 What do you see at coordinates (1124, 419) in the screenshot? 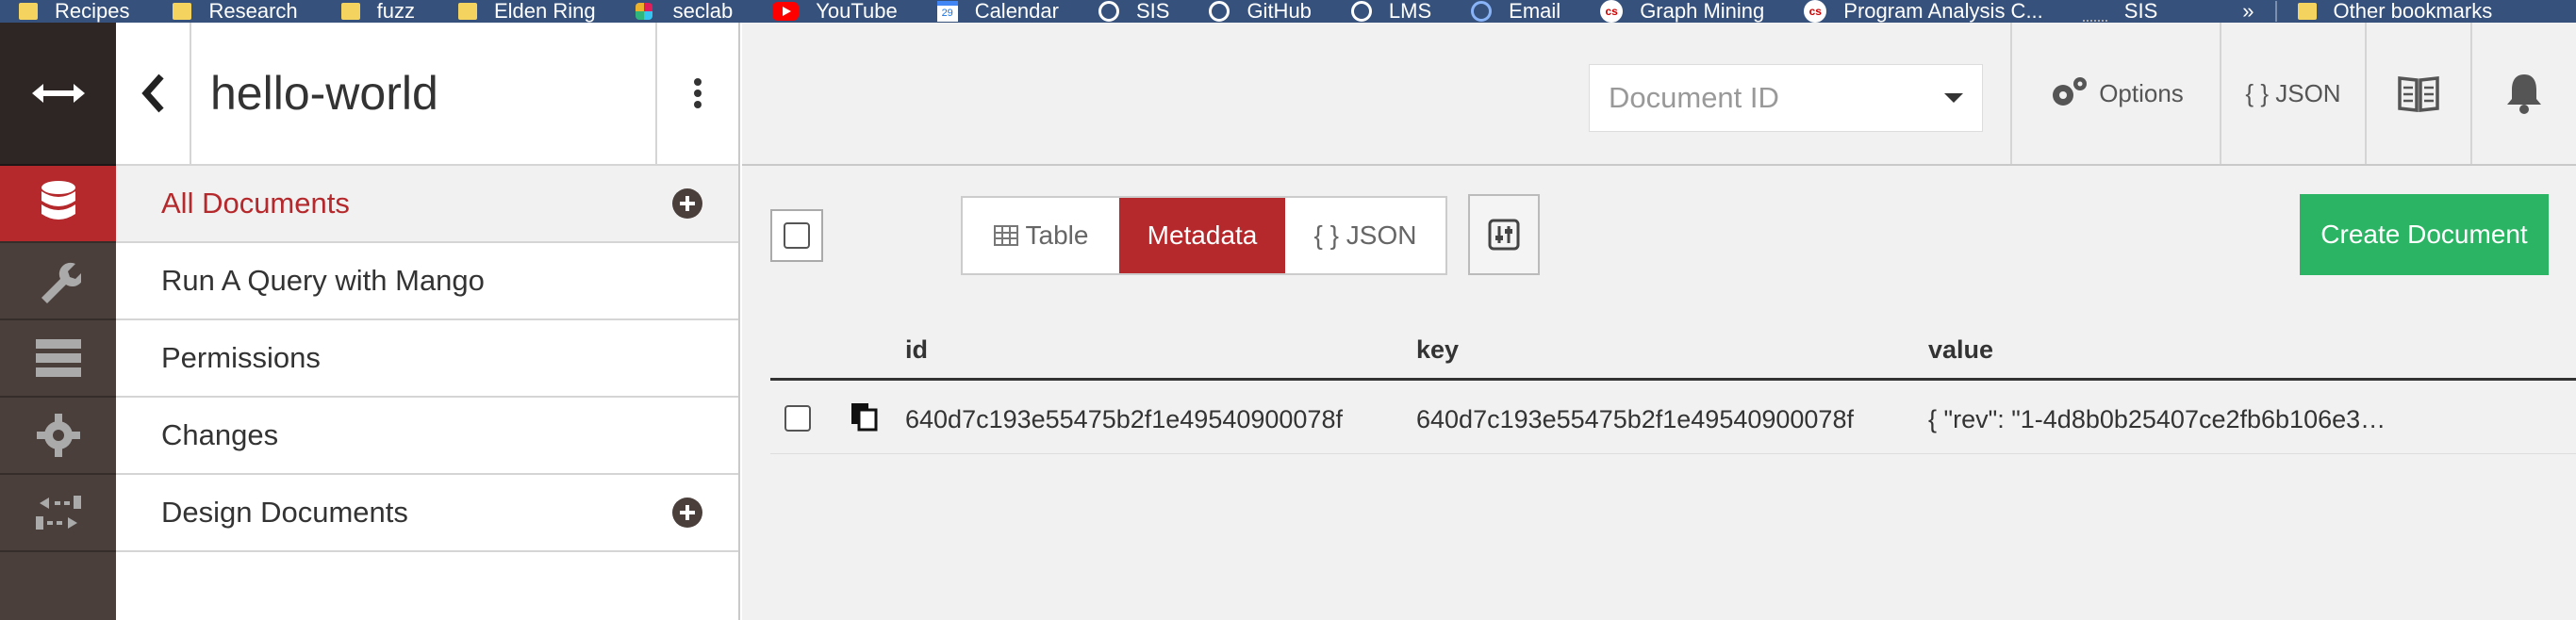
I see `row-id: 640d7c193e55475b2f1e49540900078f` at bounding box center [1124, 419].